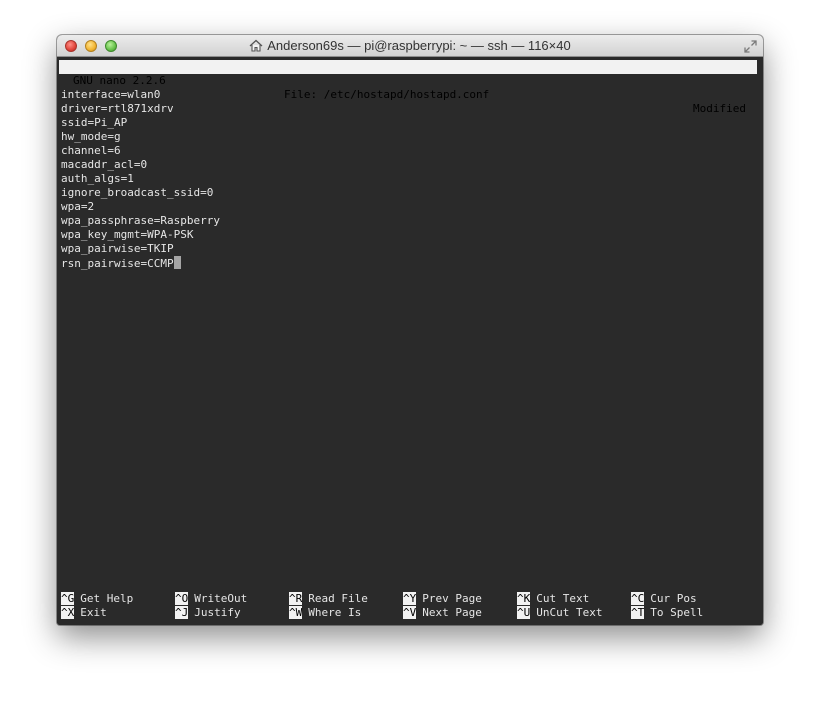 The image size is (820, 704). What do you see at coordinates (107, 598) in the screenshot?
I see `shortcut-label: Get Help` at bounding box center [107, 598].